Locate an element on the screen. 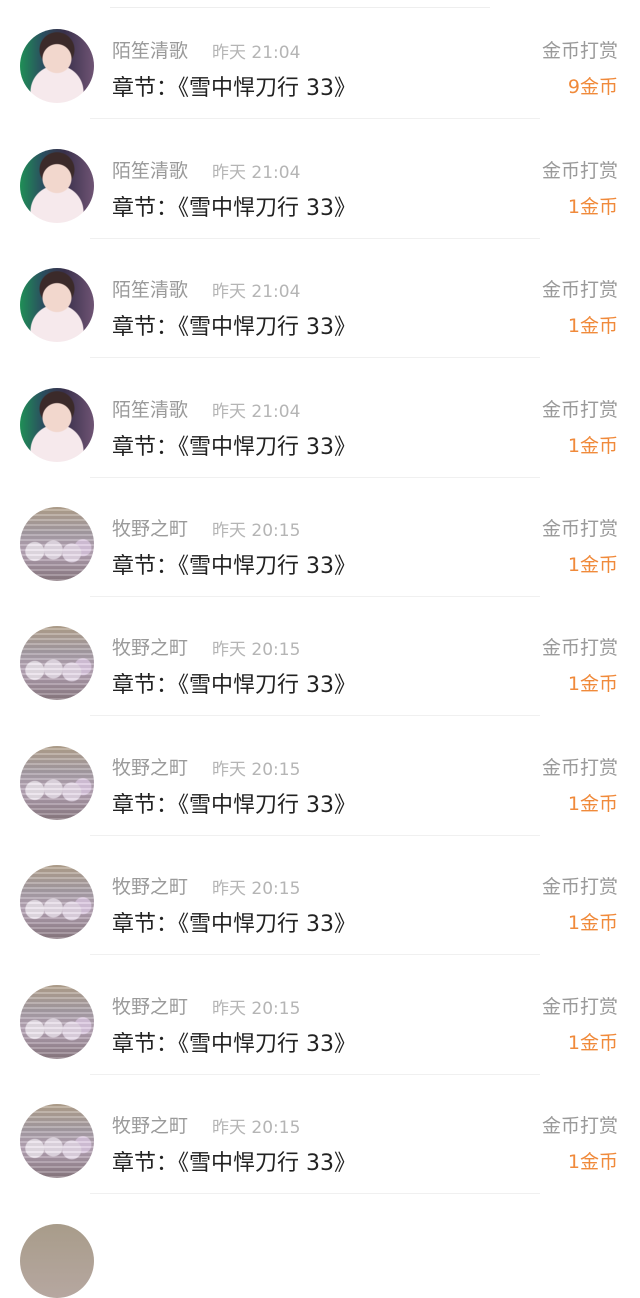  reward-amount: 9金币 is located at coordinates (592, 87).